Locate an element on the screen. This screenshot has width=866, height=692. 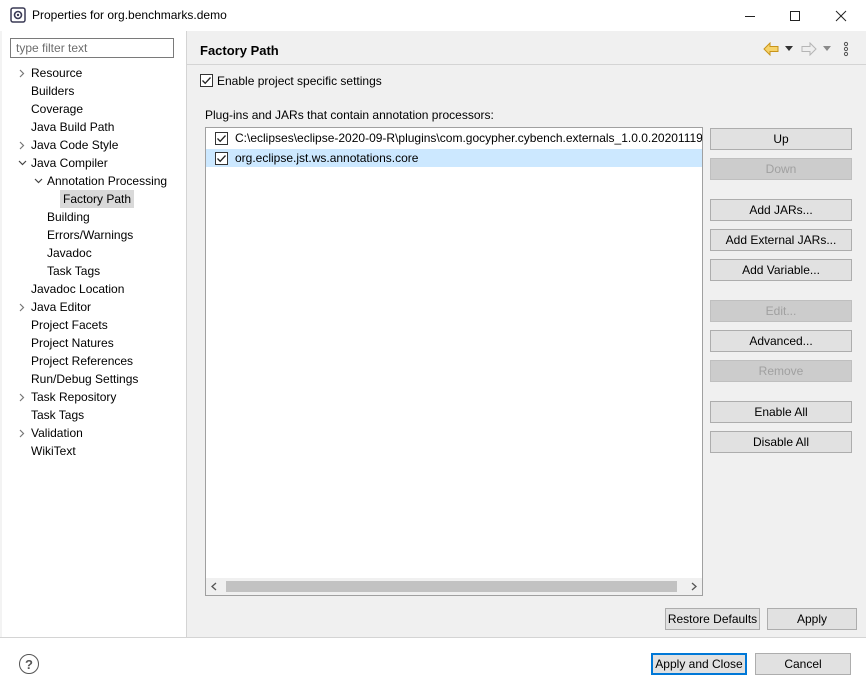
minimize-icon is located at coordinates (750, 16).